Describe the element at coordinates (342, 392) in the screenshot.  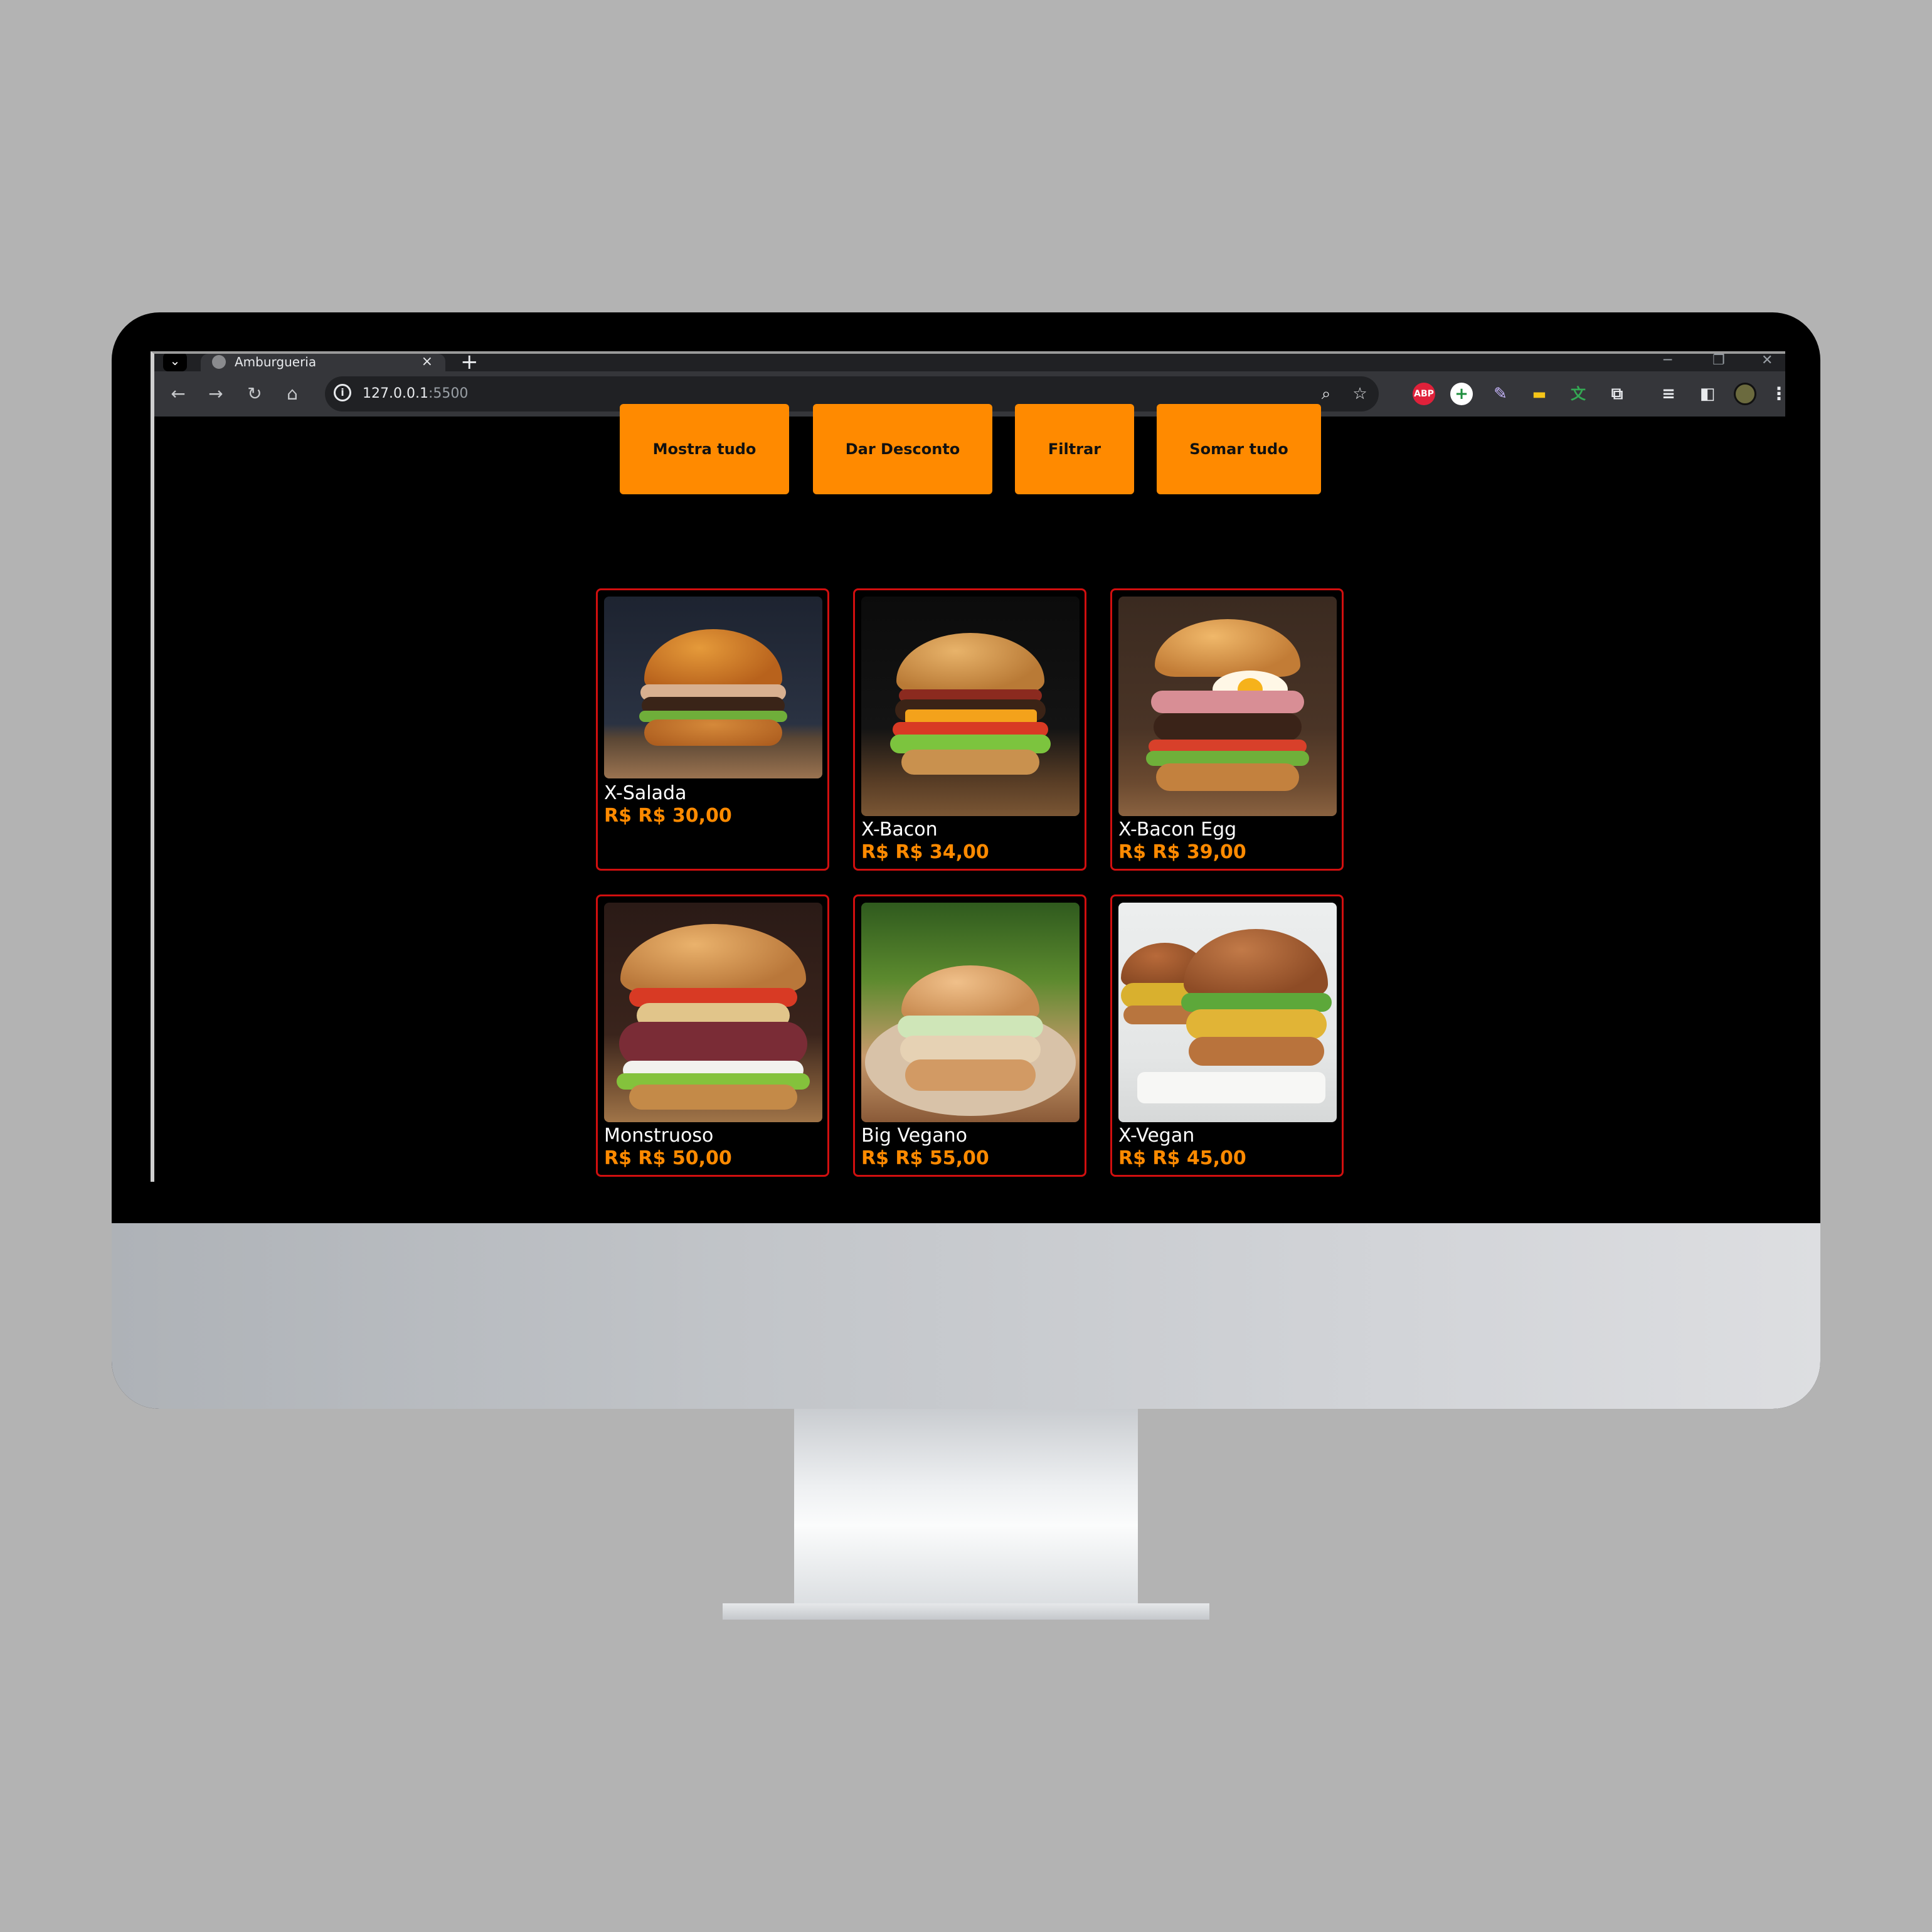
I see `site-info-icon: i` at that location.